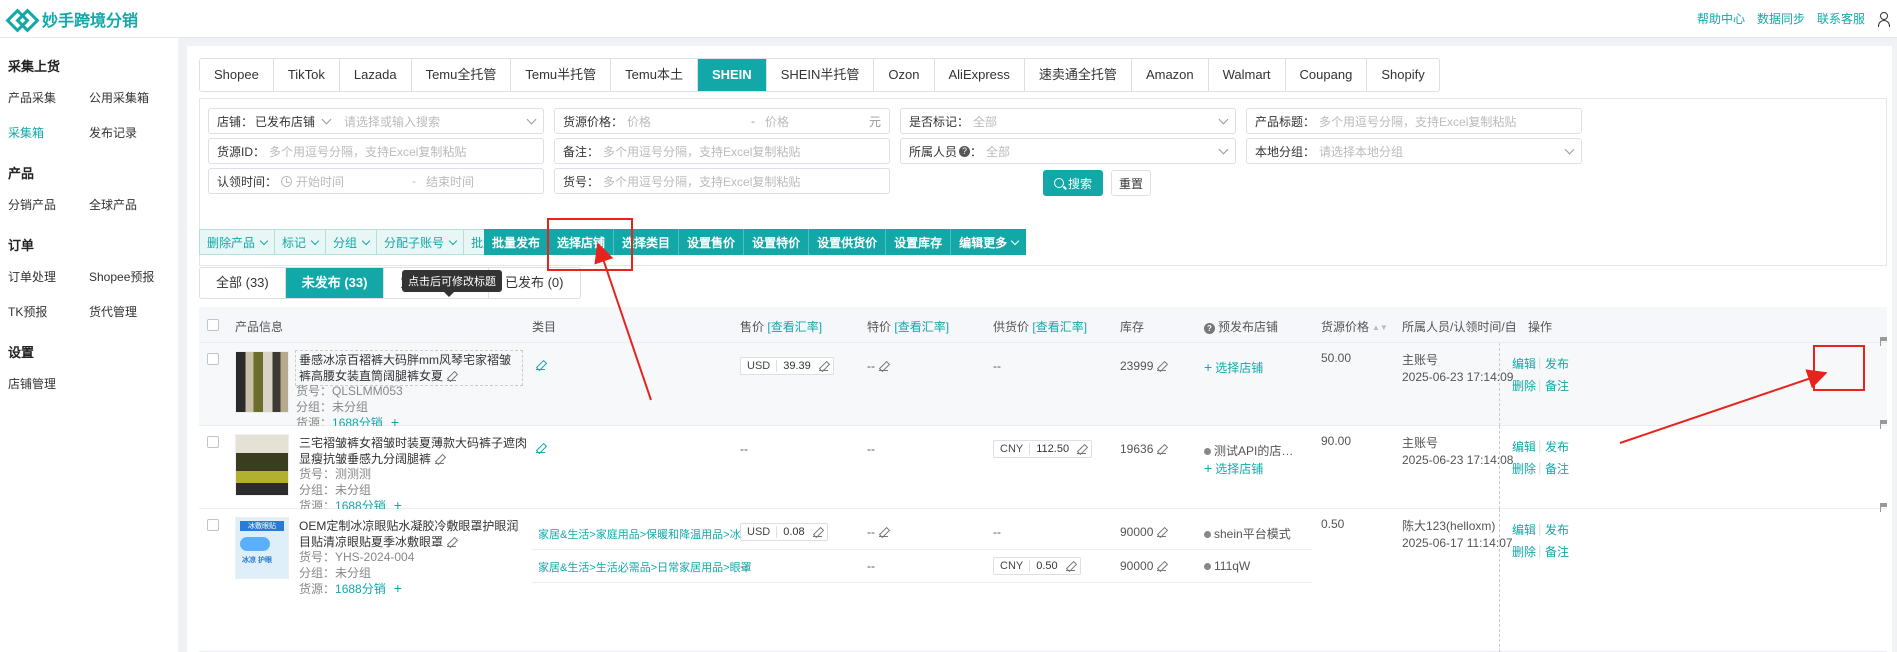  Describe the element at coordinates (129, 132) in the screenshot. I see `sidebar-item-publish-record: 发布记录` at that location.